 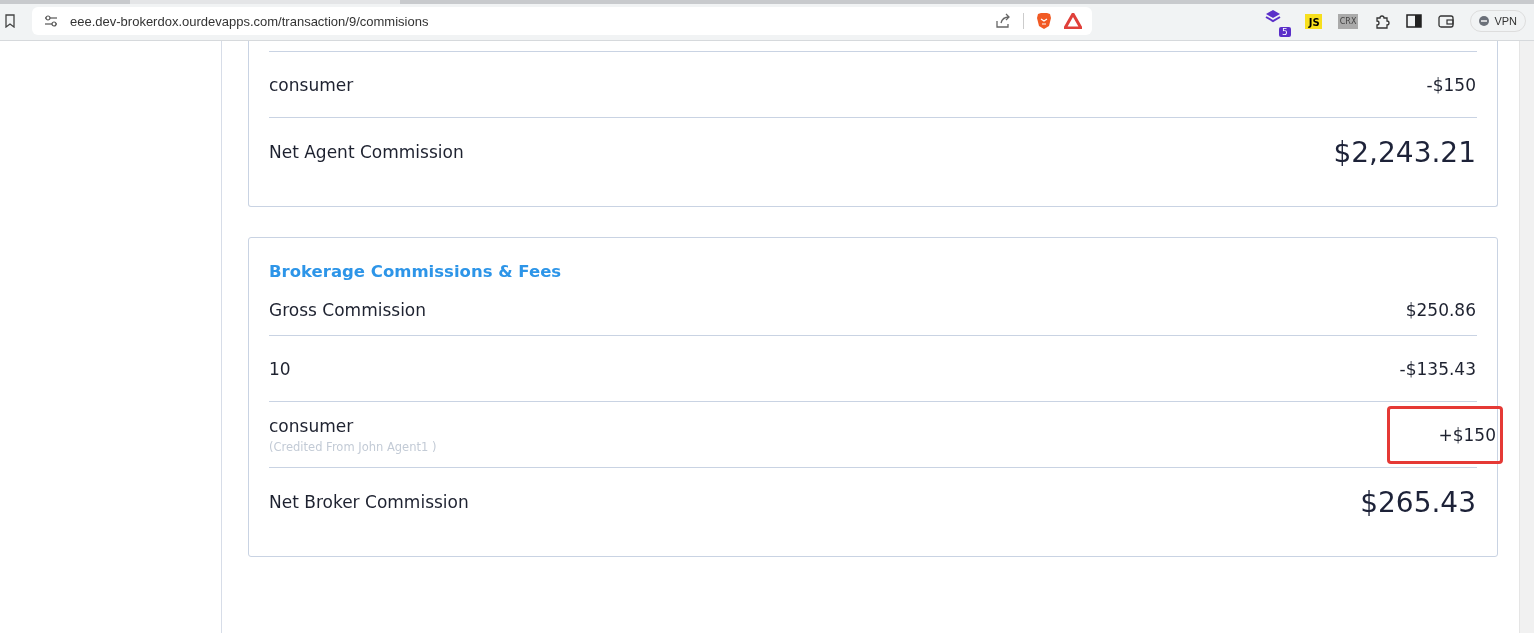 What do you see at coordinates (1285, 32) in the screenshot?
I see `extension-badge: 5` at bounding box center [1285, 32].